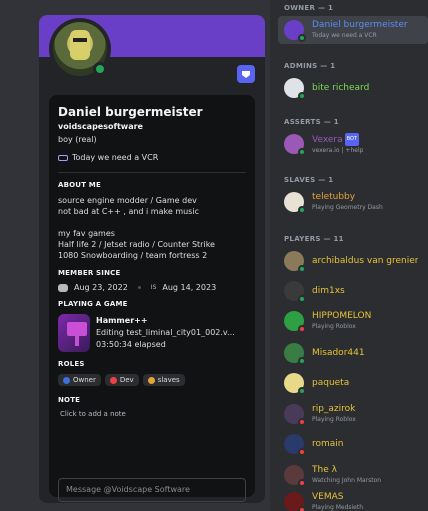 The image size is (428, 511). What do you see at coordinates (128, 211) in the screenshot?
I see `about-line: not bad at C++ , and i make music` at bounding box center [128, 211].